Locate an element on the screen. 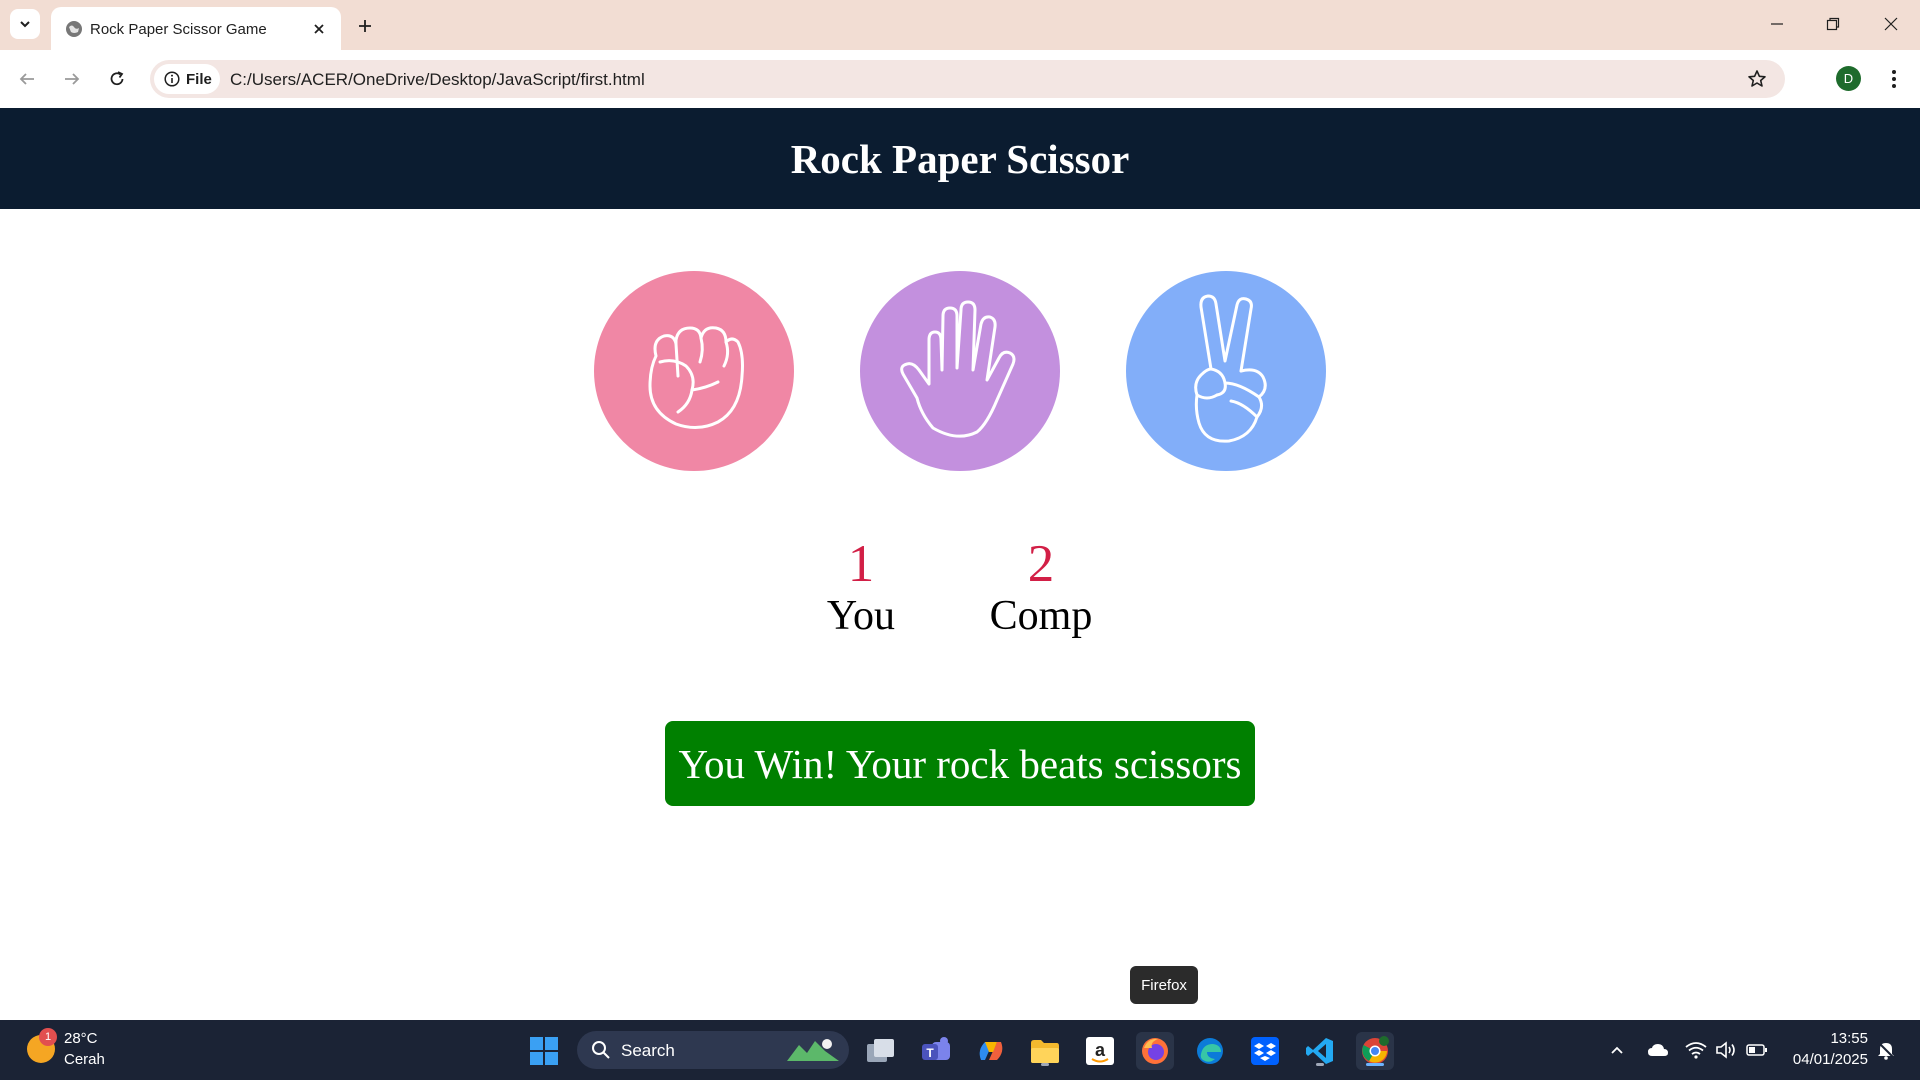  svg-text: T is located at coordinates (930, 1053).